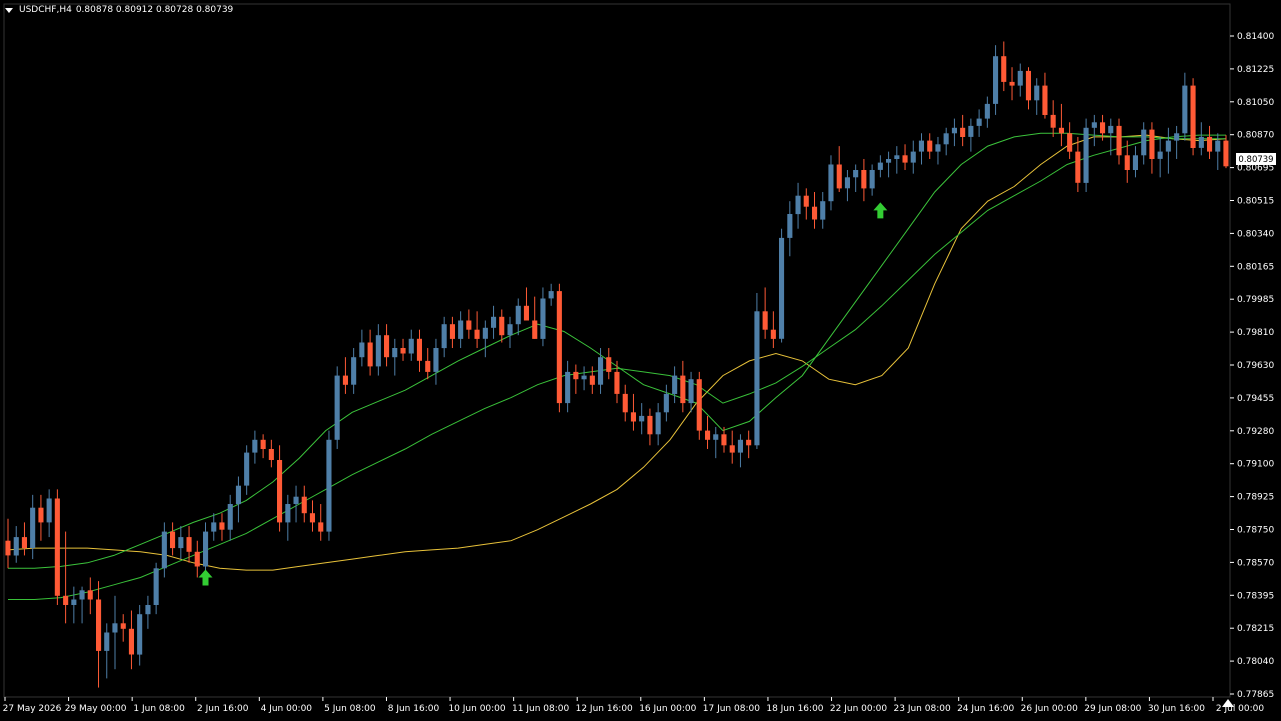  Describe the element at coordinates (1228, 703) in the screenshot. I see `chart-shift-triangle-icon` at that location.